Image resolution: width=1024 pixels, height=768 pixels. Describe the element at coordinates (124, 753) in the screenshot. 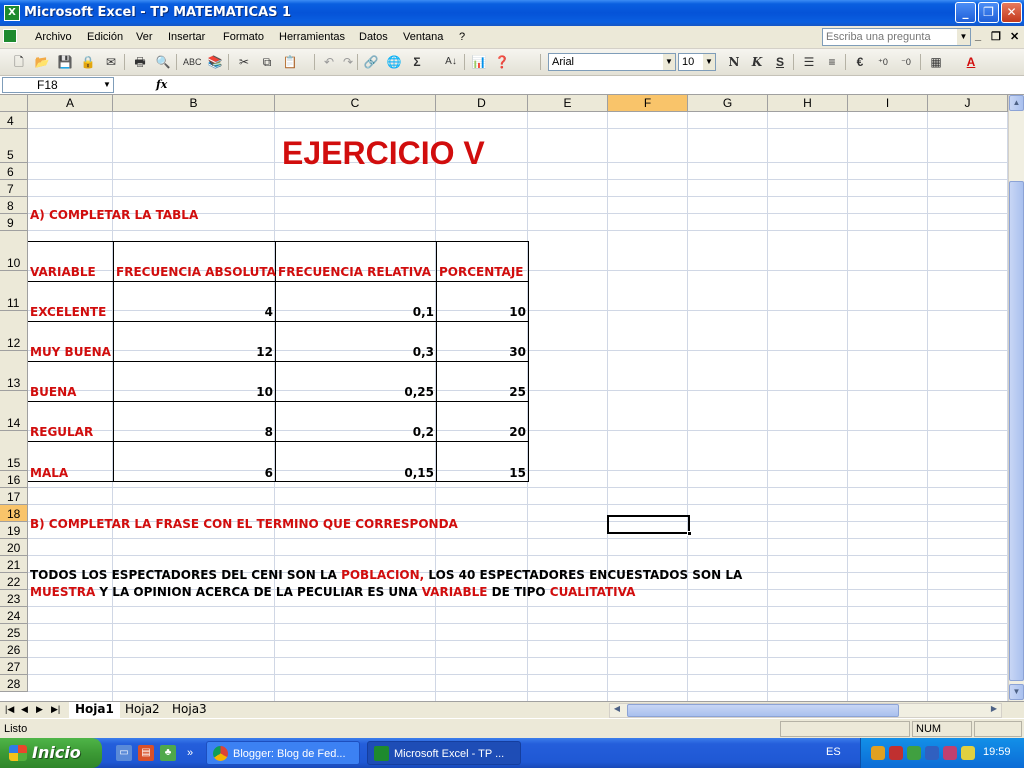

I see `show-desktop-icon: ▭` at that location.